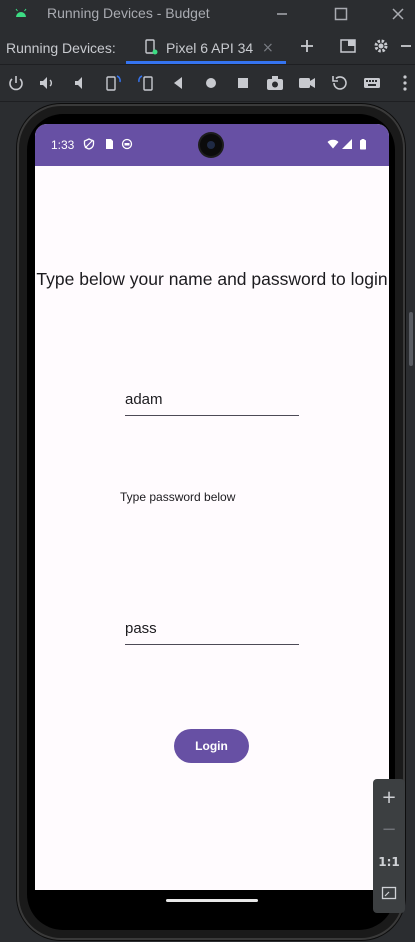 This screenshot has width=415, height=942. What do you see at coordinates (243, 83) in the screenshot?
I see `overview-icon` at bounding box center [243, 83].